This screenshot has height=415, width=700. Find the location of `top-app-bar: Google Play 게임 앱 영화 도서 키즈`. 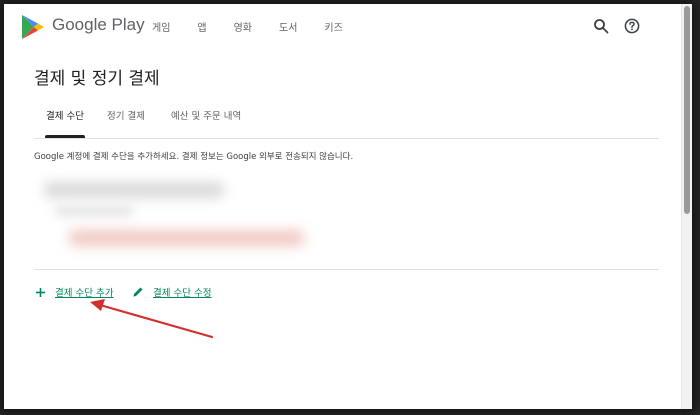

top-app-bar: Google Play 게임 앱 영화 도서 키즈 is located at coordinates (343, 26).